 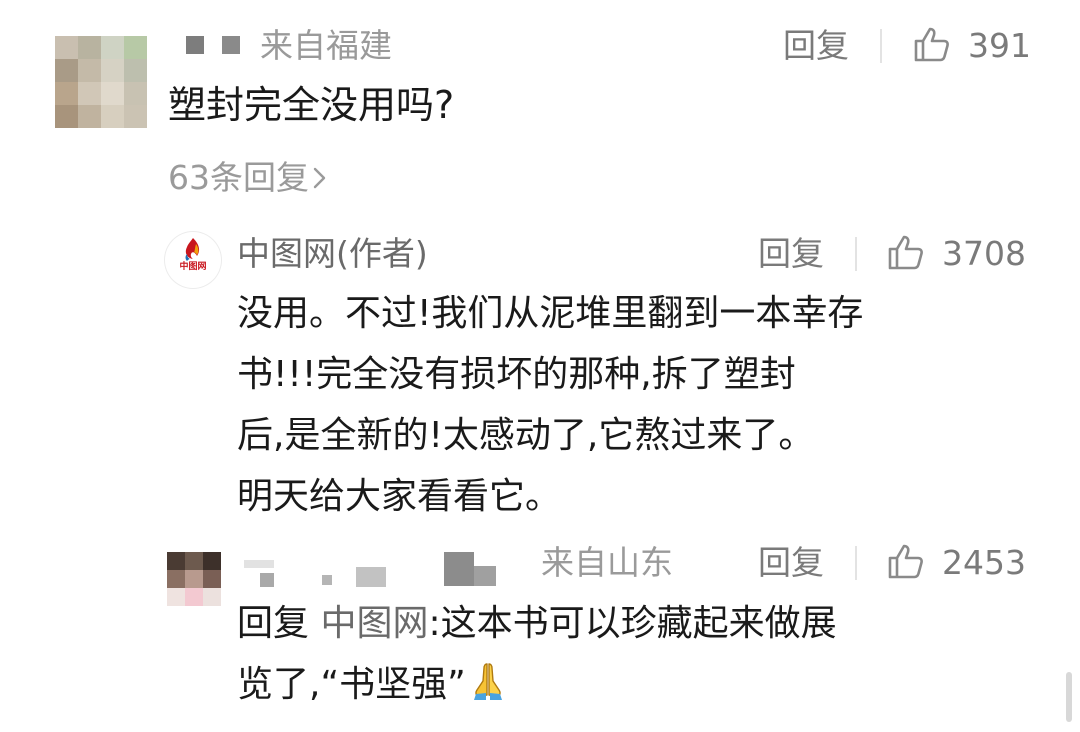 I want to click on reply-text: 回复 中图网:这本书可以珍藏起来做展 览了,“书坚强”, so click(x=537, y=654).